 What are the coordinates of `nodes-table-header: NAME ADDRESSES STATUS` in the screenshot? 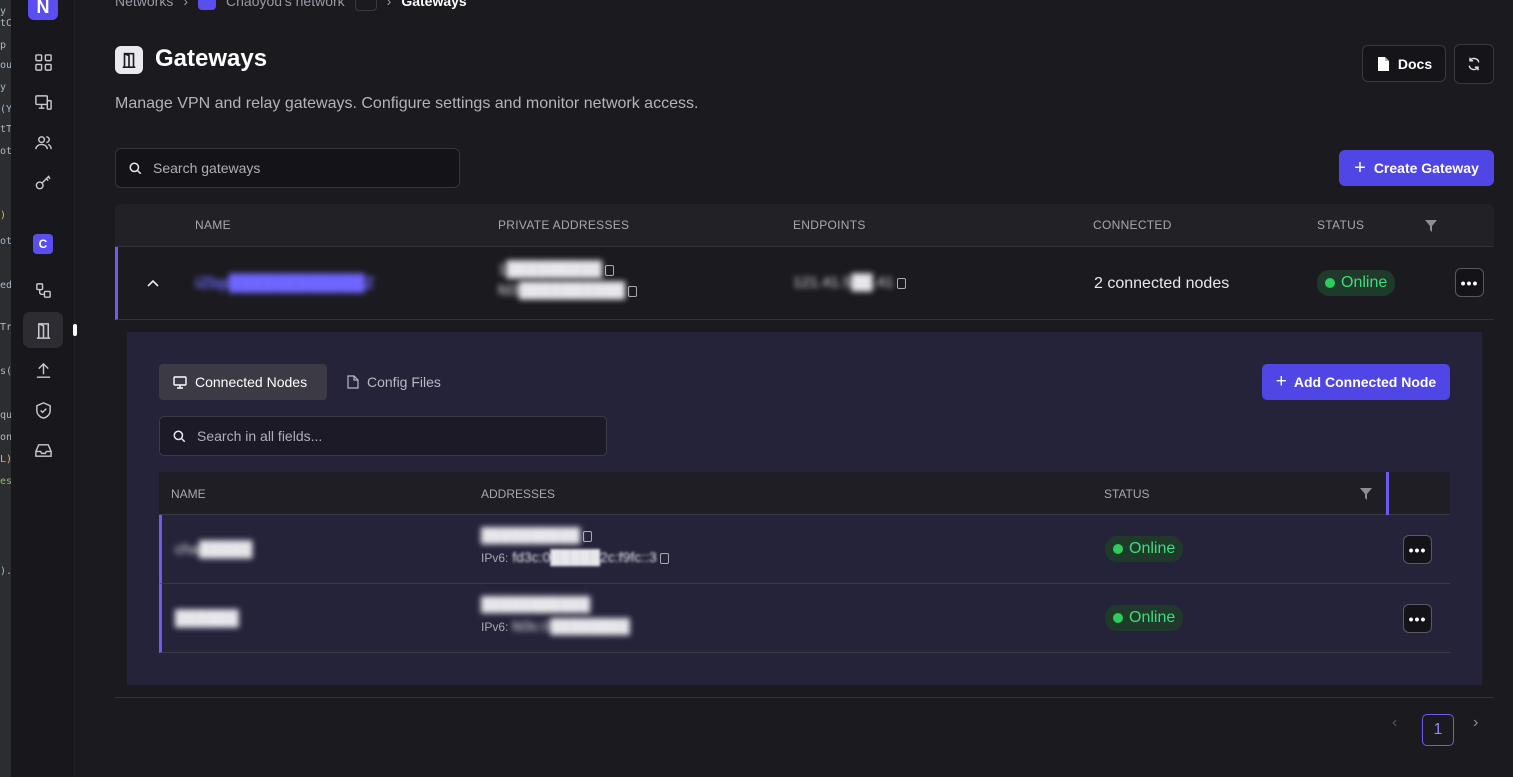 It's located at (804, 493).